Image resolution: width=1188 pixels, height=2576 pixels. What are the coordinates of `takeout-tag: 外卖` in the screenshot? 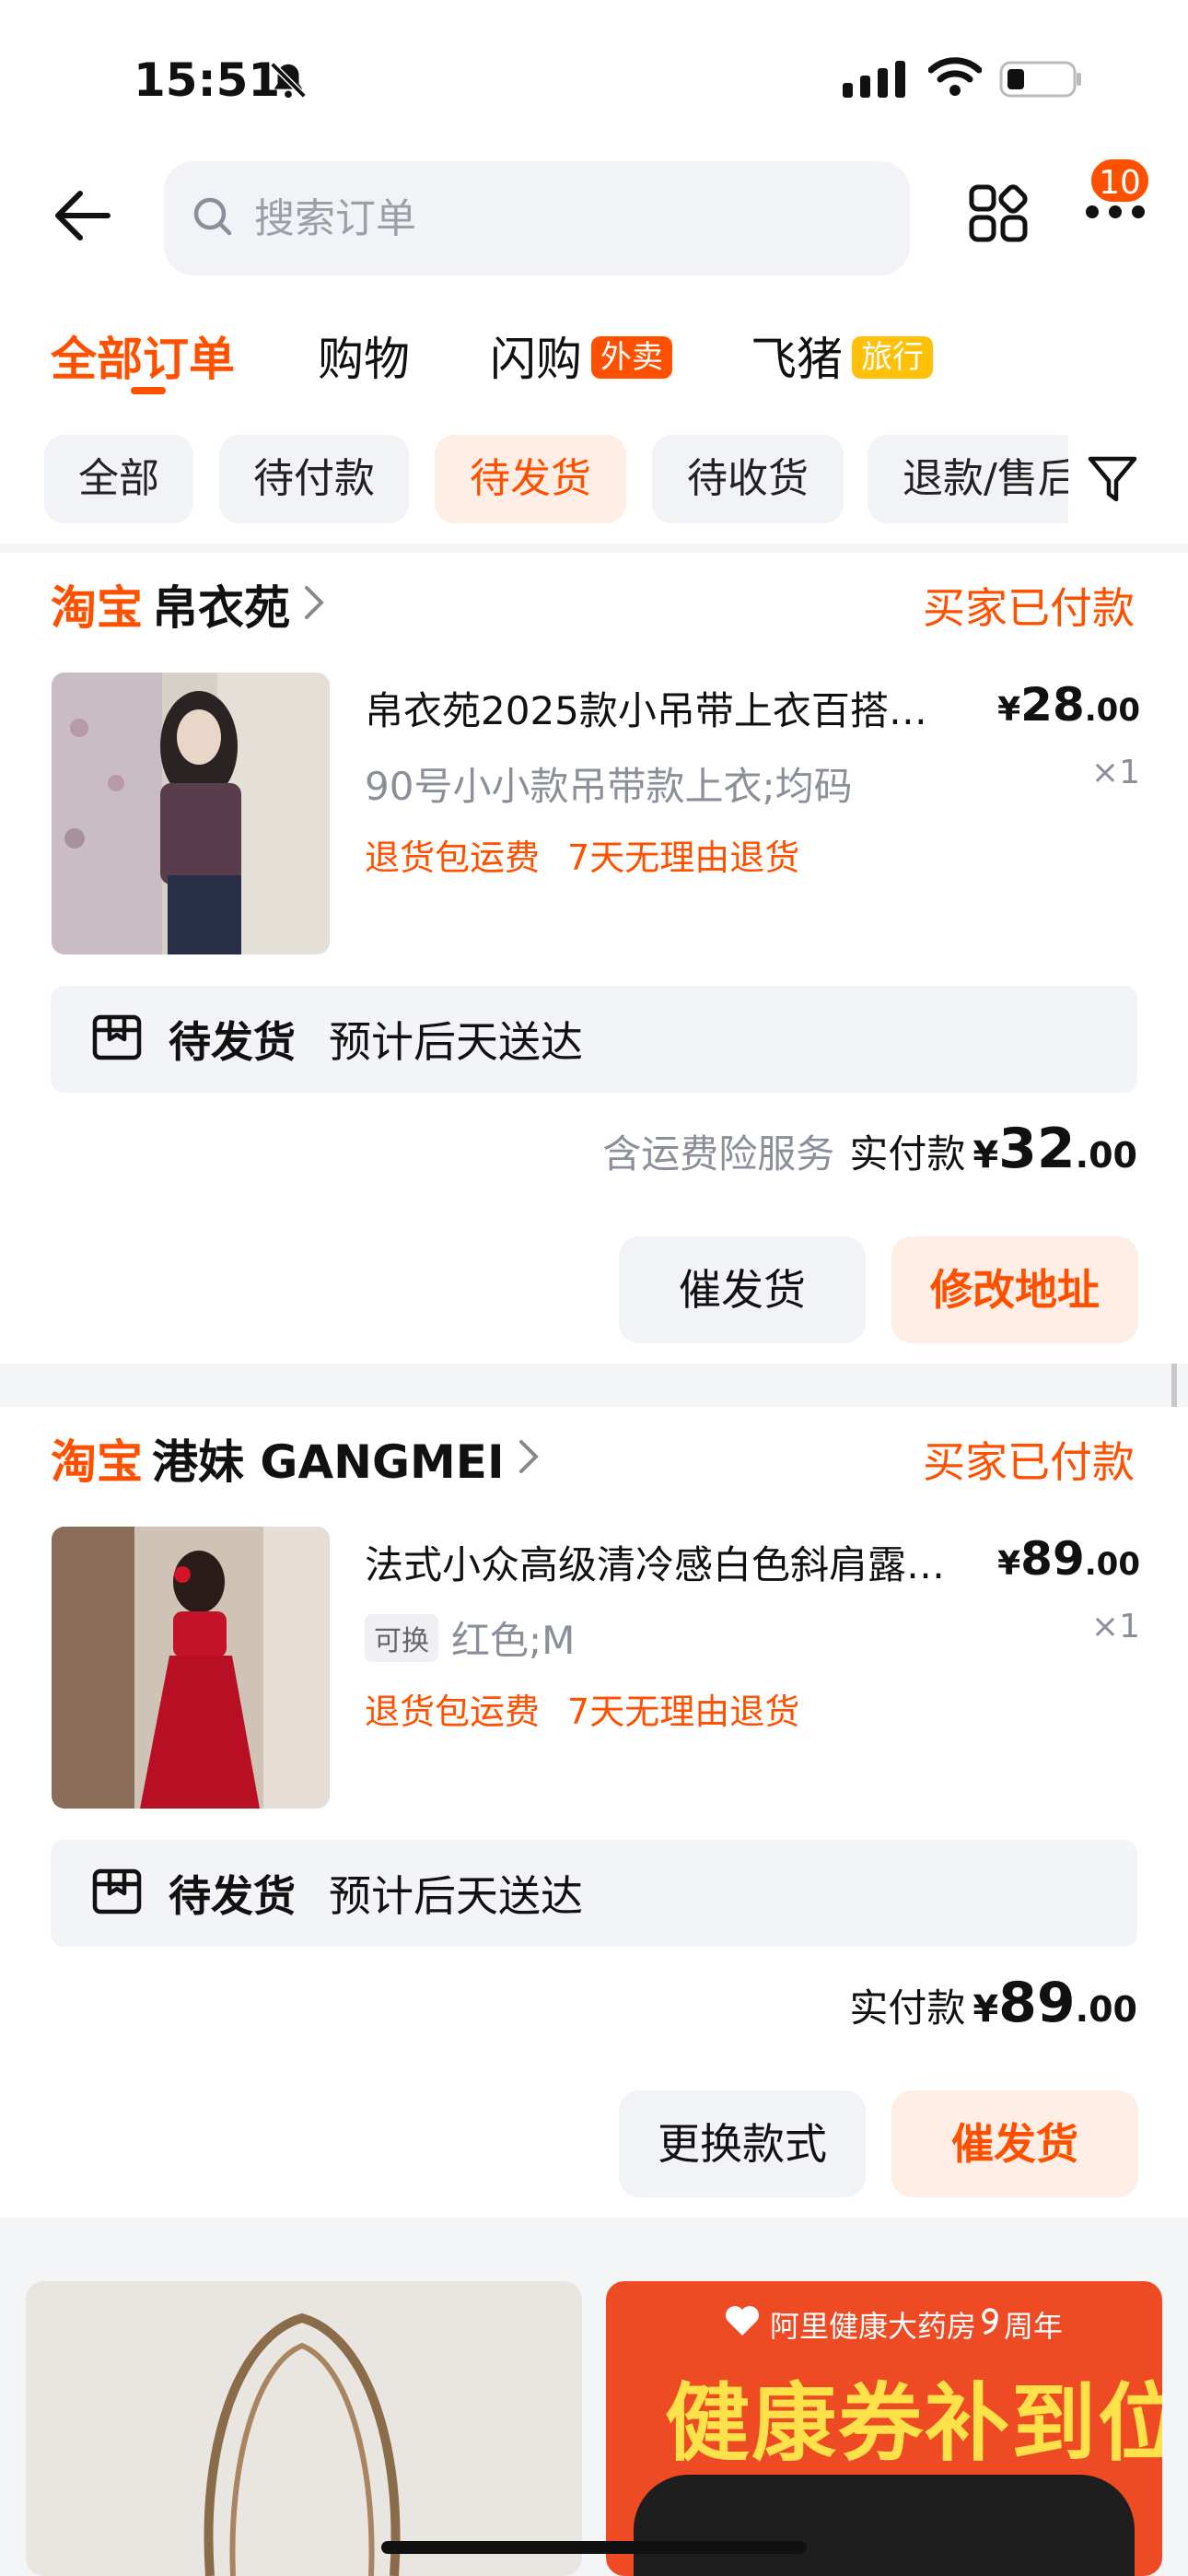 It's located at (631, 357).